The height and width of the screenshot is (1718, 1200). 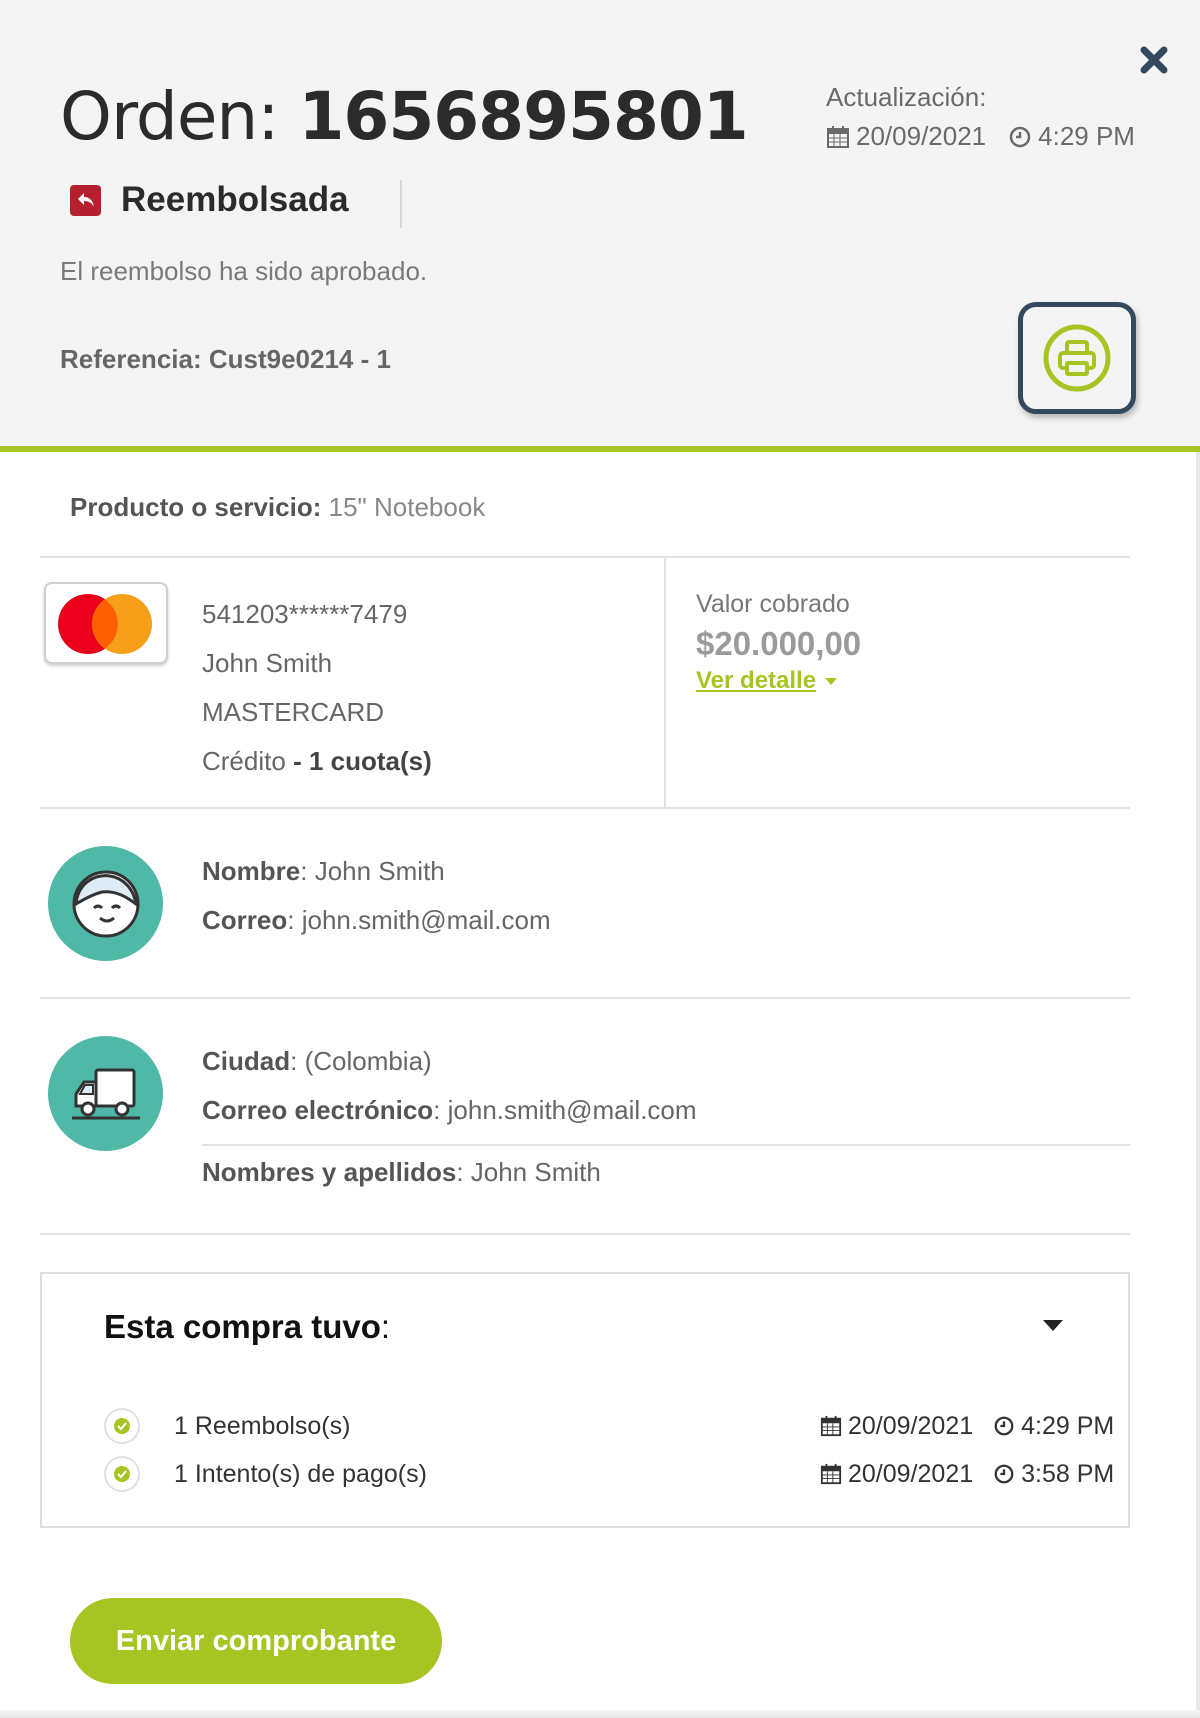 What do you see at coordinates (921, 136) in the screenshot?
I see `update-date: 20/09/2021` at bounding box center [921, 136].